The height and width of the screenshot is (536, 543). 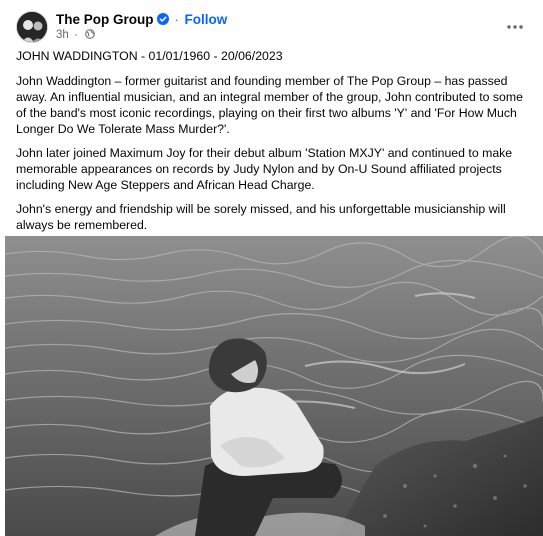 I want to click on more-options-button, so click(x=515, y=27).